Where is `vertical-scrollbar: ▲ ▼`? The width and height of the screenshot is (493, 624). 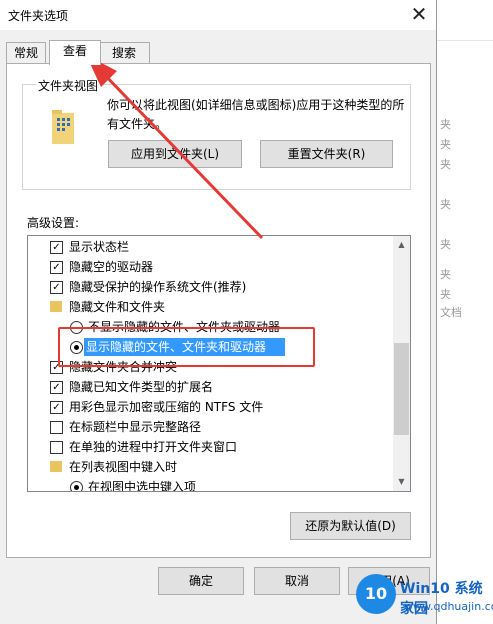 vertical-scrollbar: ▲ ▼ is located at coordinates (401, 363).